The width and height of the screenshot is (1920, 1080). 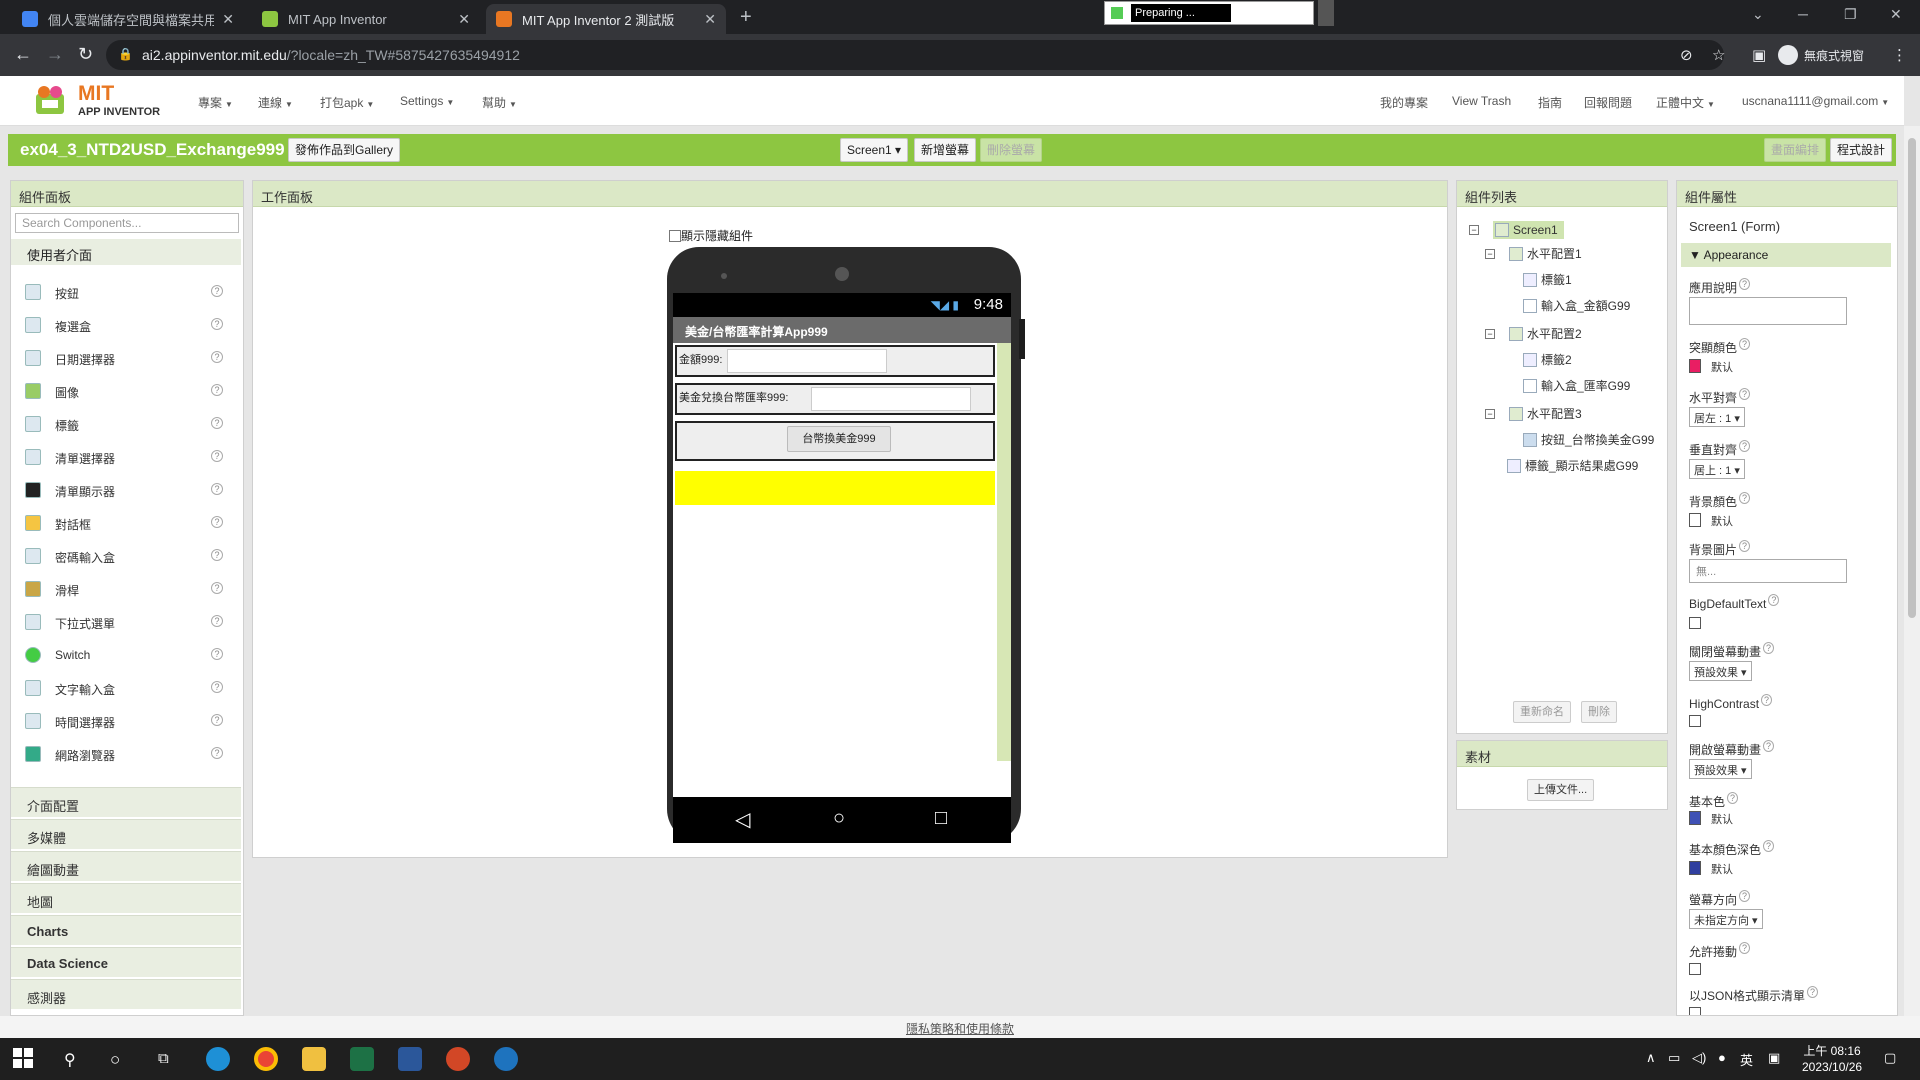 What do you see at coordinates (126, 358) in the screenshot?
I see `palette-item-datepicker: 日期選擇器?` at bounding box center [126, 358].